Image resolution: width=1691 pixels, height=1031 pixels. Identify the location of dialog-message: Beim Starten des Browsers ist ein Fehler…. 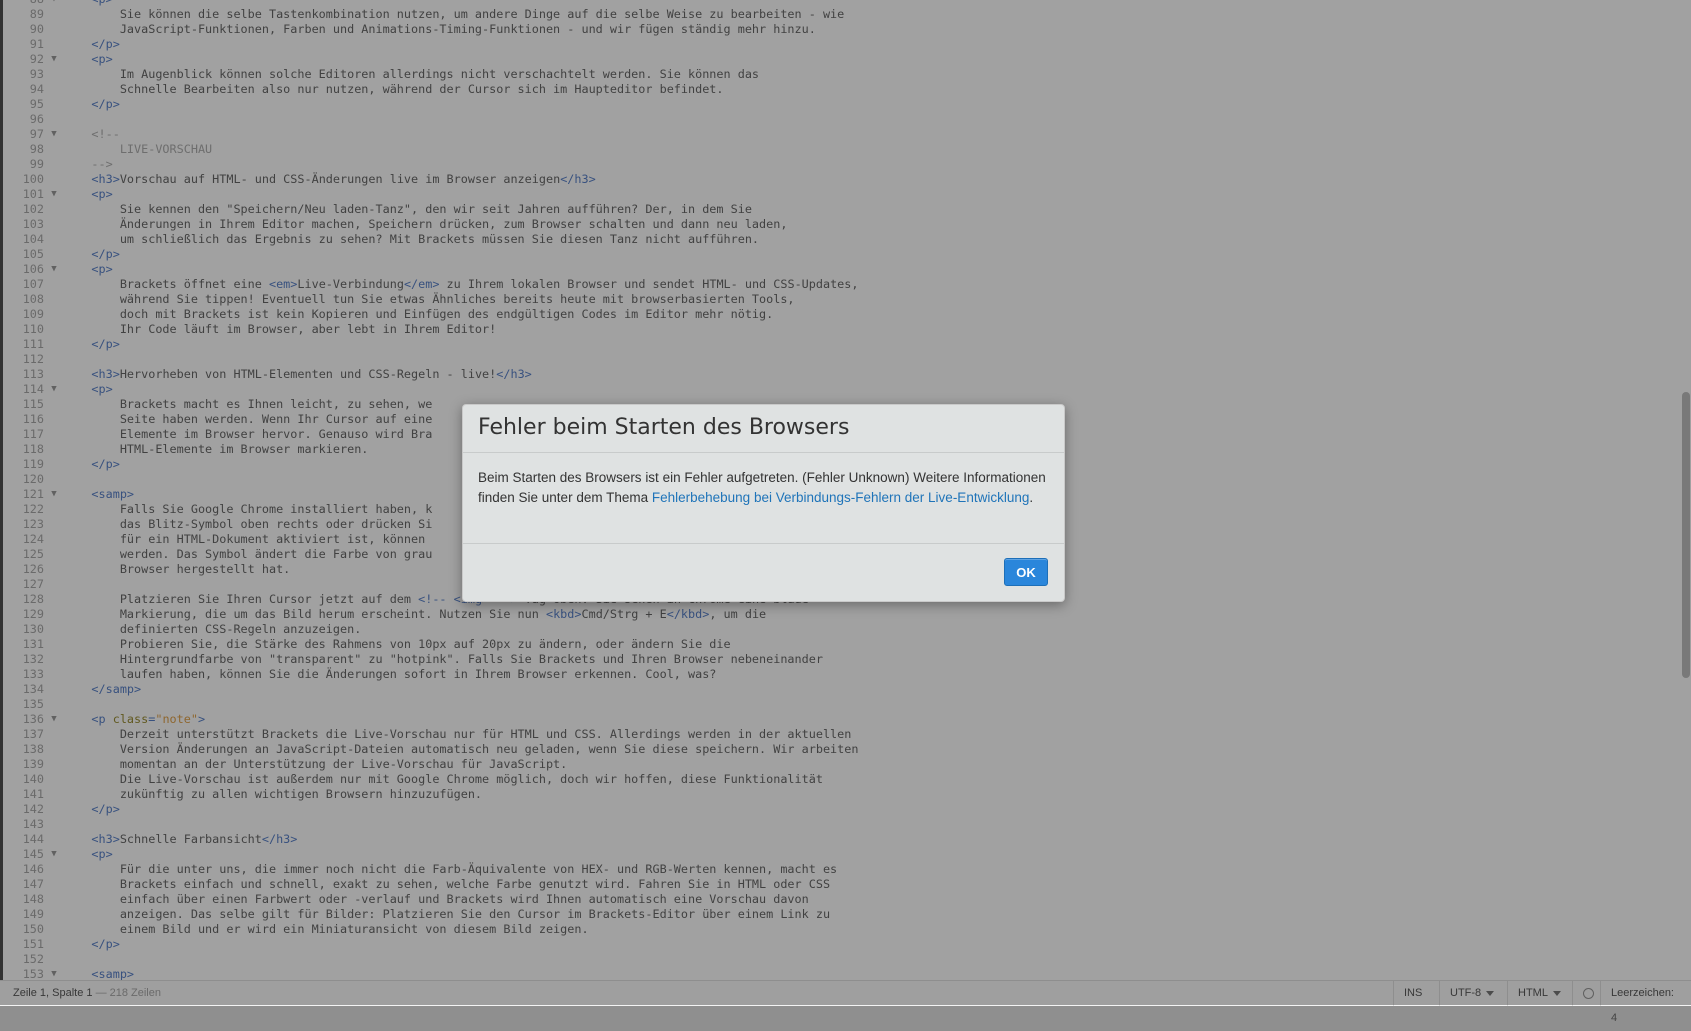
(765, 488).